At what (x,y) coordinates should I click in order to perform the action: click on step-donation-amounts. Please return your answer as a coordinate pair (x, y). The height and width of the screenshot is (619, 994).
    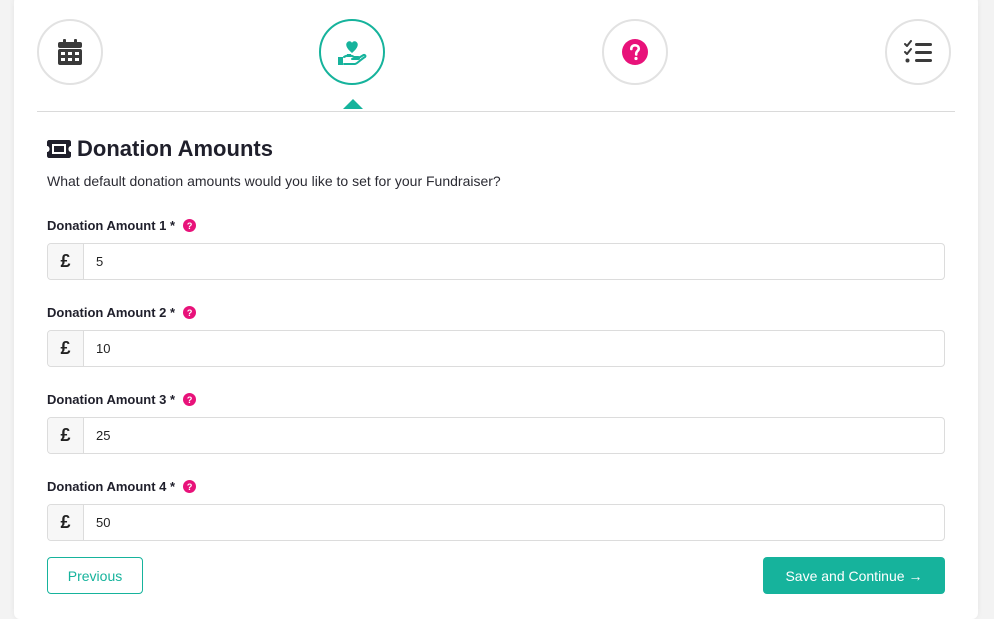
    Looking at the image, I should click on (352, 52).